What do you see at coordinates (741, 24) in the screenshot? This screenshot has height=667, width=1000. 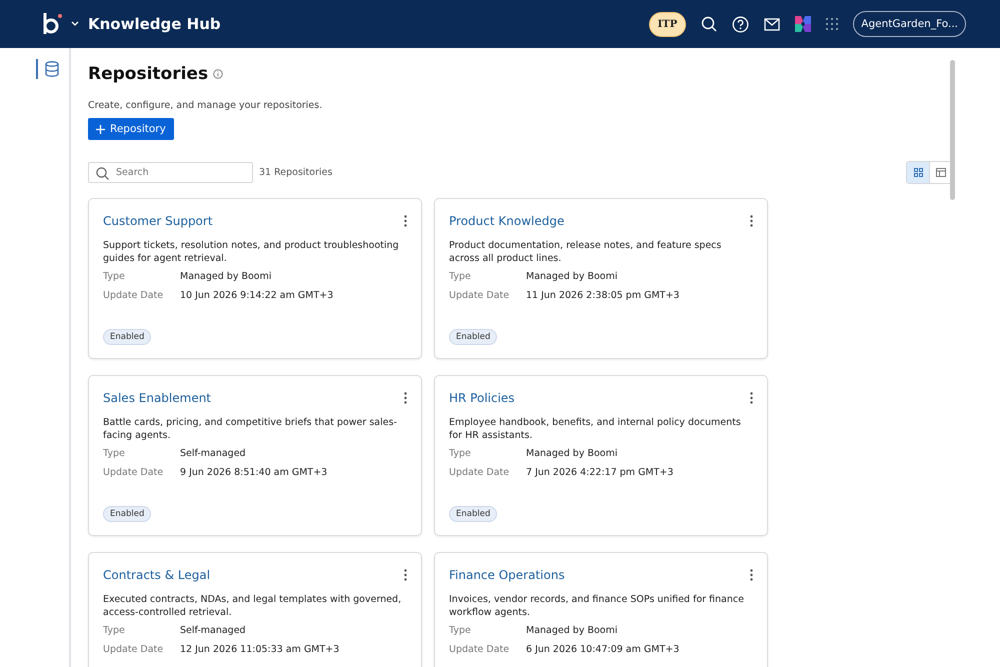 I see `help-icon` at bounding box center [741, 24].